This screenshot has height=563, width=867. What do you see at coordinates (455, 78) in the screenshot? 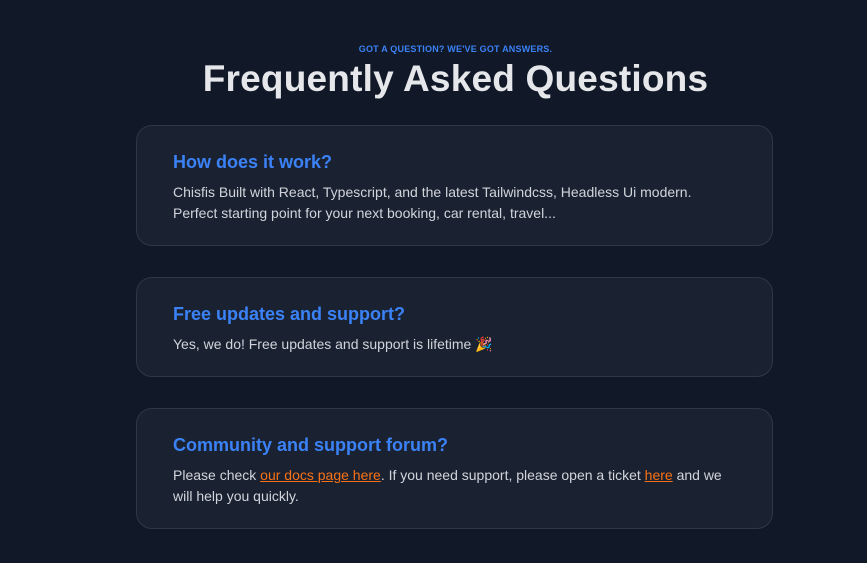
I see `page-title: Frequently Asked Questions` at bounding box center [455, 78].